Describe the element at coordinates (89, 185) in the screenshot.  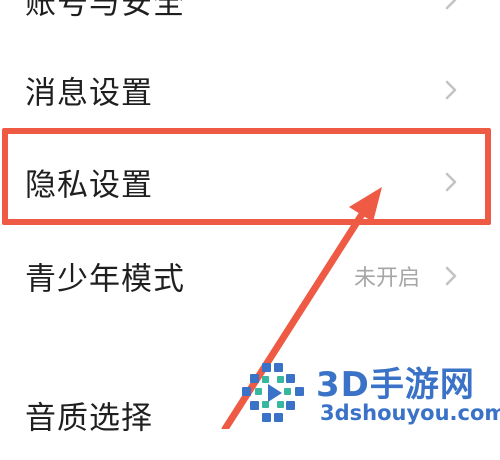
I see `settings-item-label: 隐私设置` at that location.